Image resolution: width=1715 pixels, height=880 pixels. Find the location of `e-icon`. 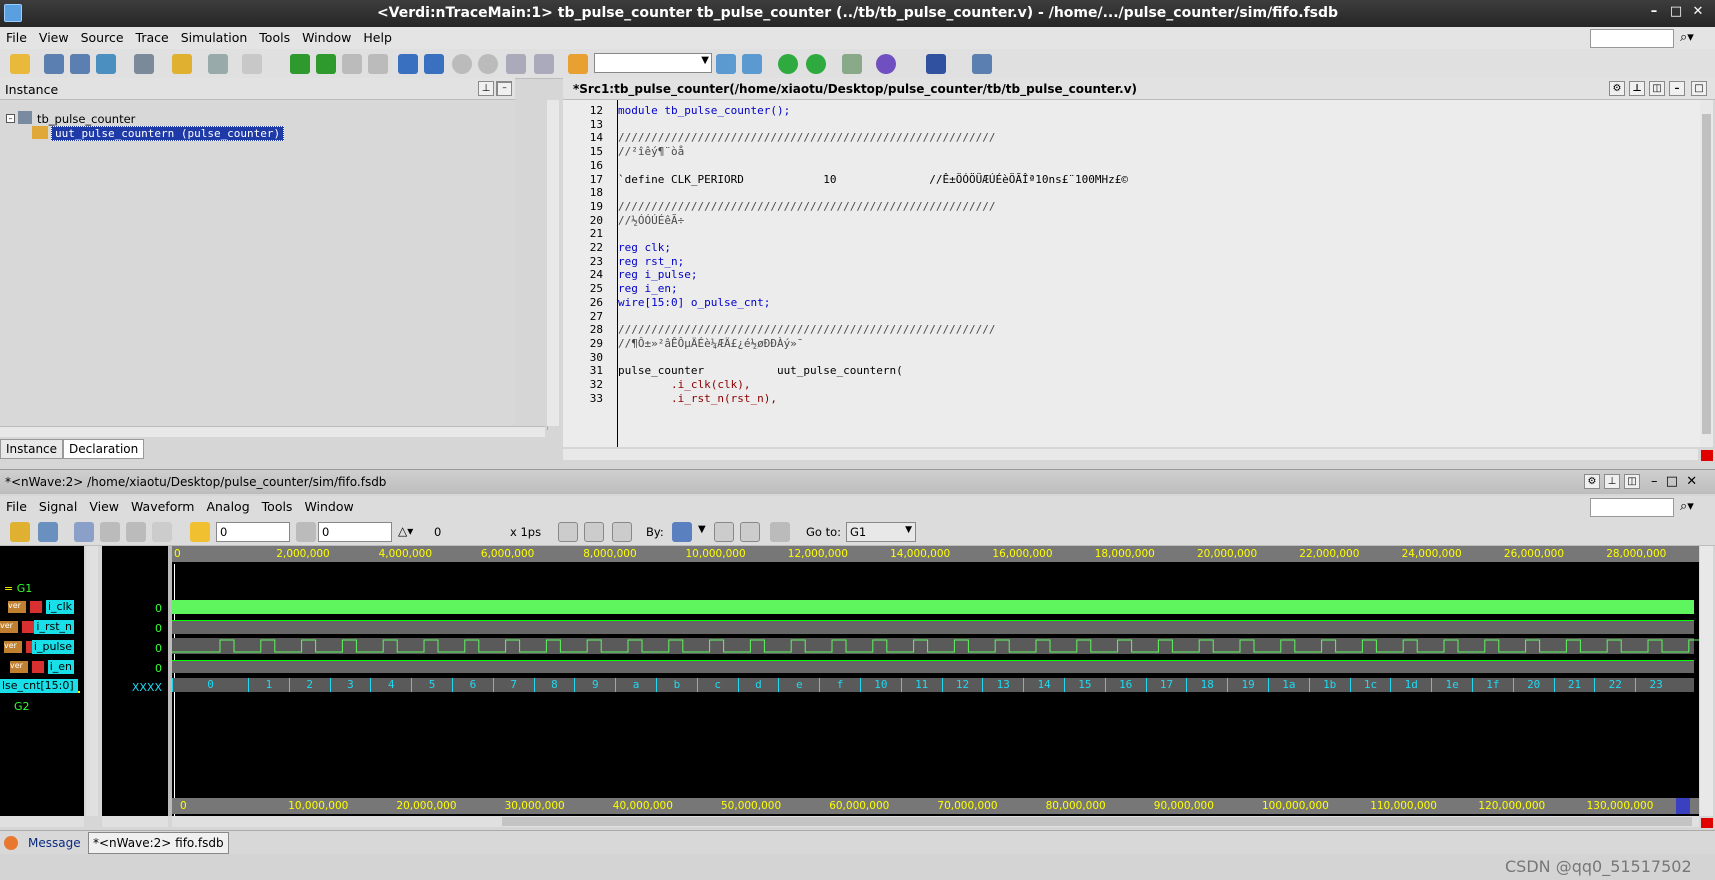

e-icon is located at coordinates (788, 64).